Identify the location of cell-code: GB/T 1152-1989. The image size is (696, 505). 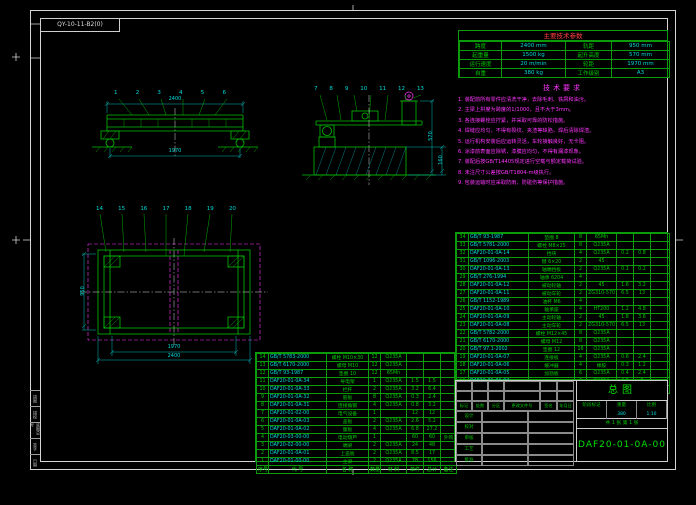
(498, 301).